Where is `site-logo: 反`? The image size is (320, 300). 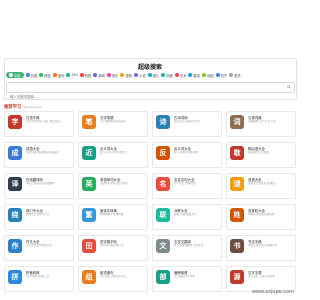 site-logo: 反 is located at coordinates (163, 153).